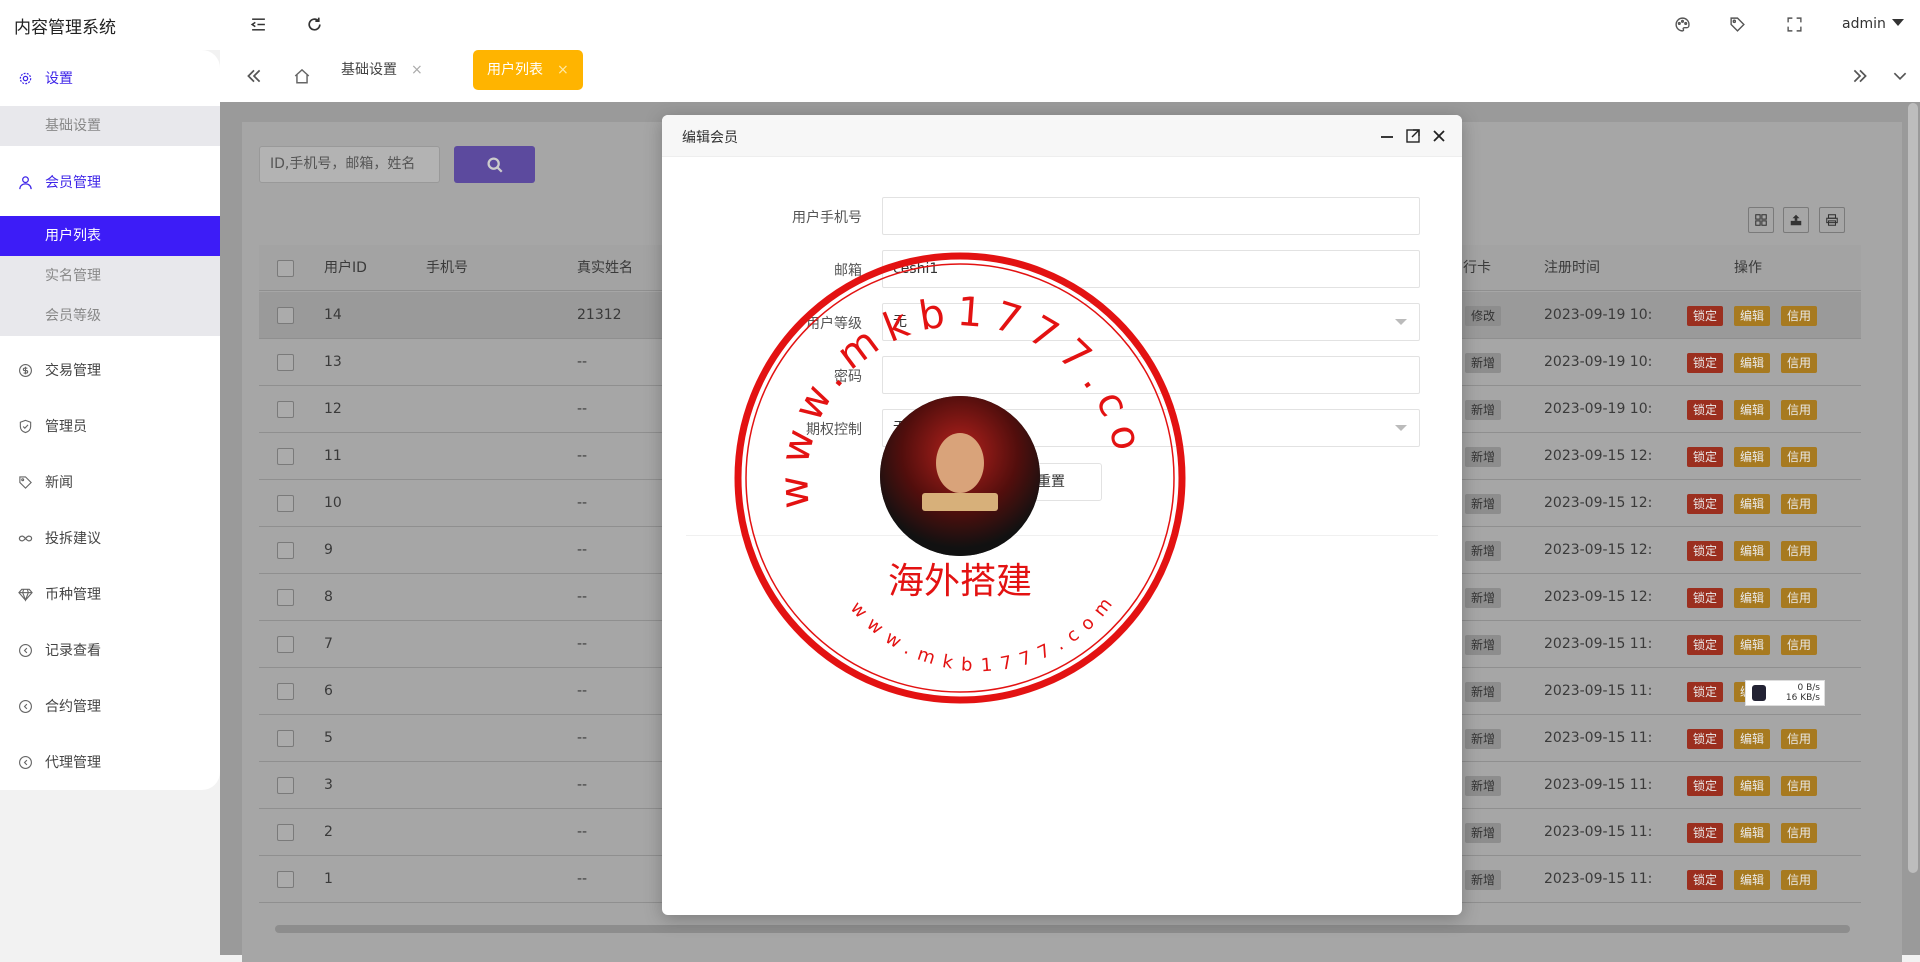  What do you see at coordinates (1387, 136) in the screenshot?
I see `minimize-icon` at bounding box center [1387, 136].